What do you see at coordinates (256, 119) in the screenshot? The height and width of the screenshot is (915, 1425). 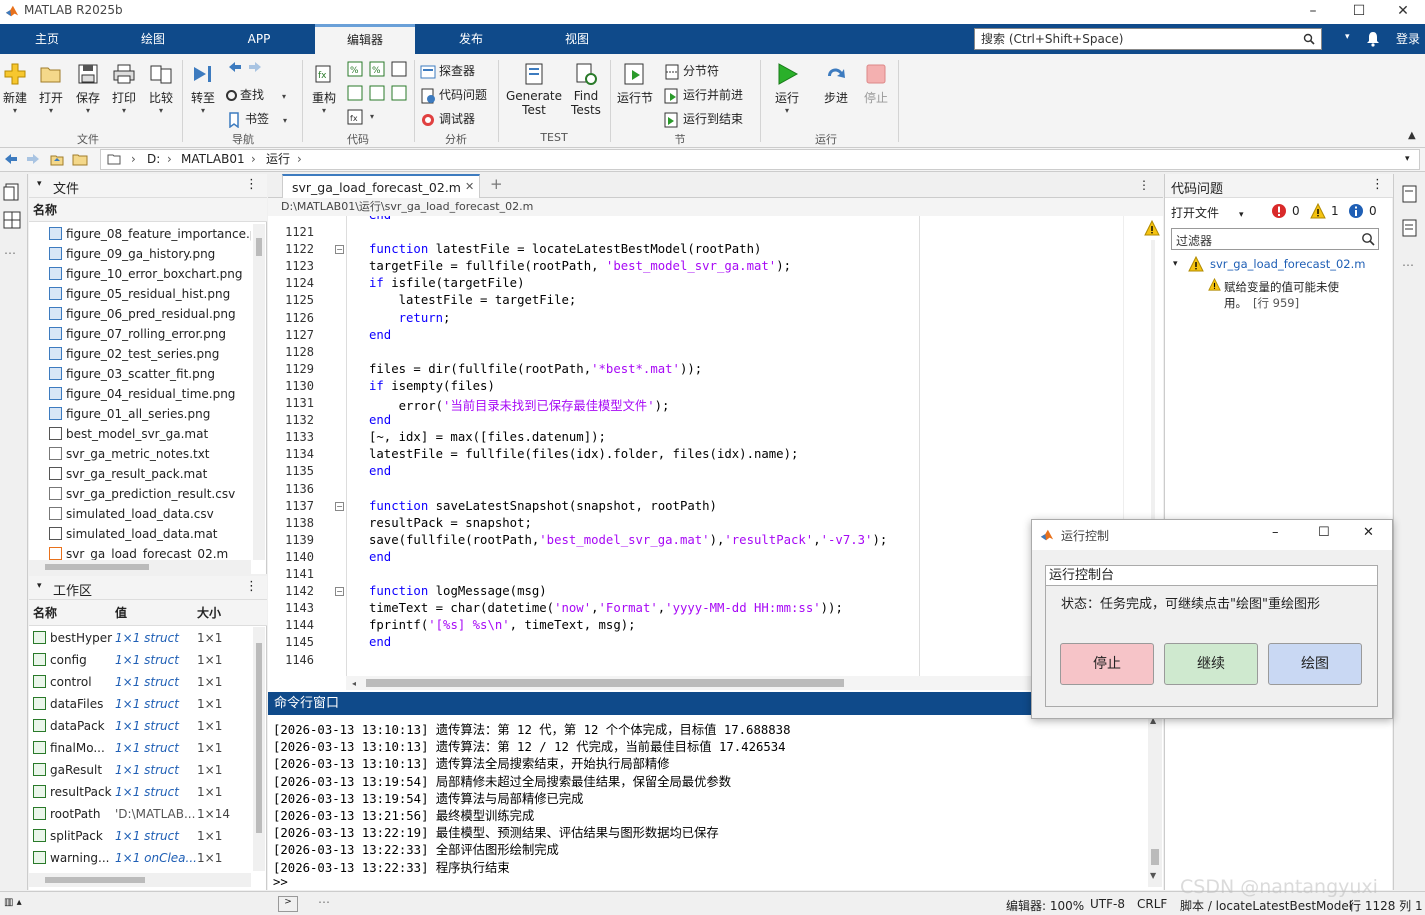 I see `bookmark-button: 书签 ▾` at bounding box center [256, 119].